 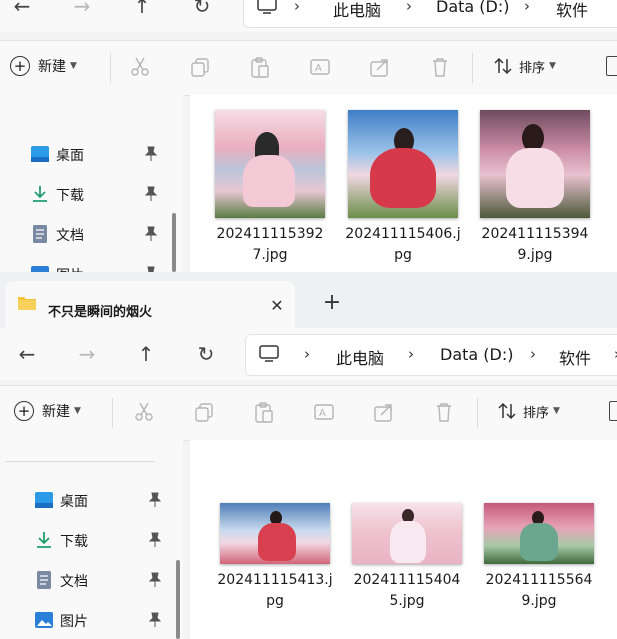 I want to click on address-bar: › 此电脑 › Data (D:) › 软件 ›, so click(x=431, y=355).